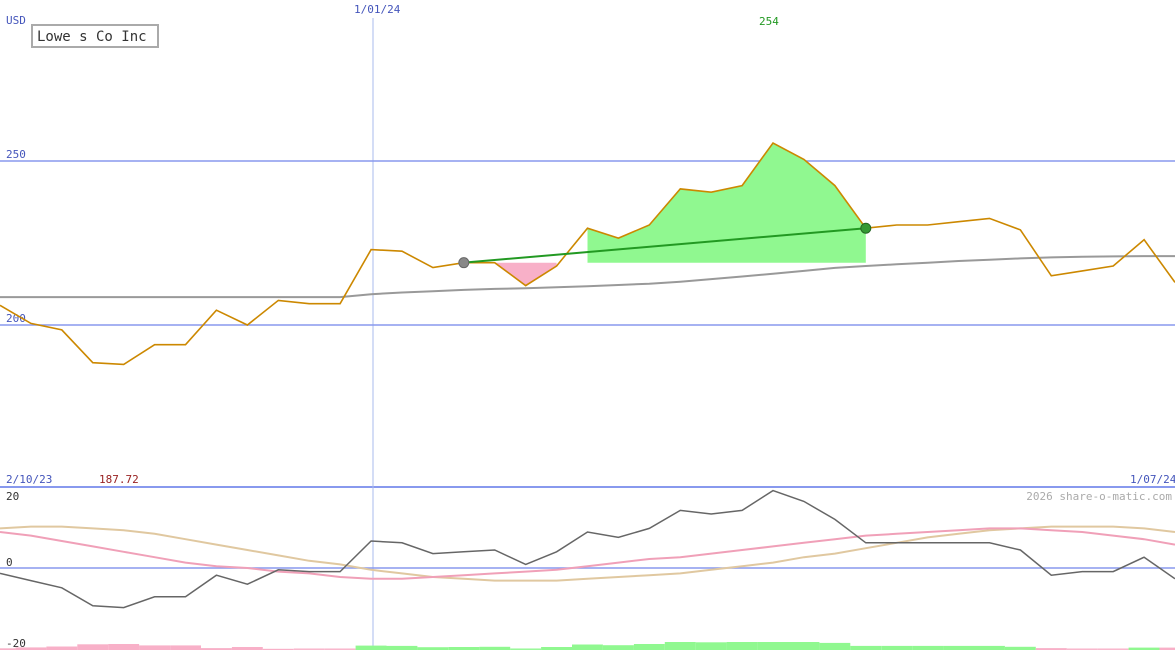 Image resolution: width=1175 pixels, height=650 pixels. I want to click on ytick-label: 250, so click(16, 154).